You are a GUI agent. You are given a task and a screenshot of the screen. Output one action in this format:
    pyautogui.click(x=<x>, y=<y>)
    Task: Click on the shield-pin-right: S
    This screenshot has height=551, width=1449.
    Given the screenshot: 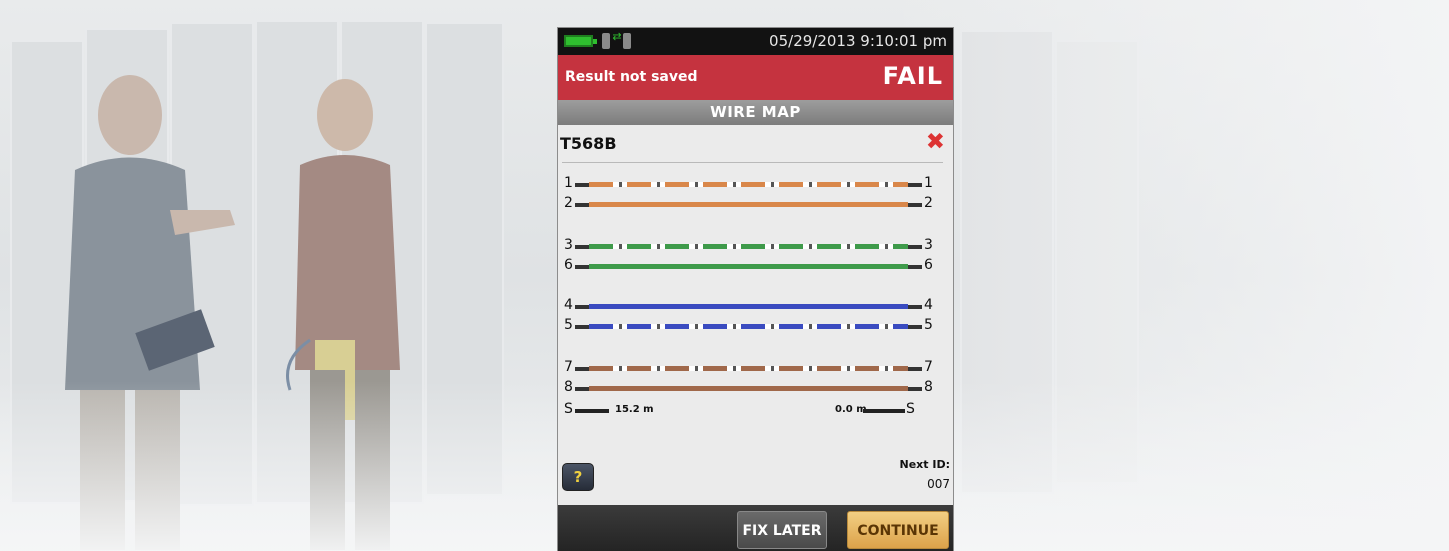 What is the action you would take?
    pyautogui.click(x=910, y=409)
    